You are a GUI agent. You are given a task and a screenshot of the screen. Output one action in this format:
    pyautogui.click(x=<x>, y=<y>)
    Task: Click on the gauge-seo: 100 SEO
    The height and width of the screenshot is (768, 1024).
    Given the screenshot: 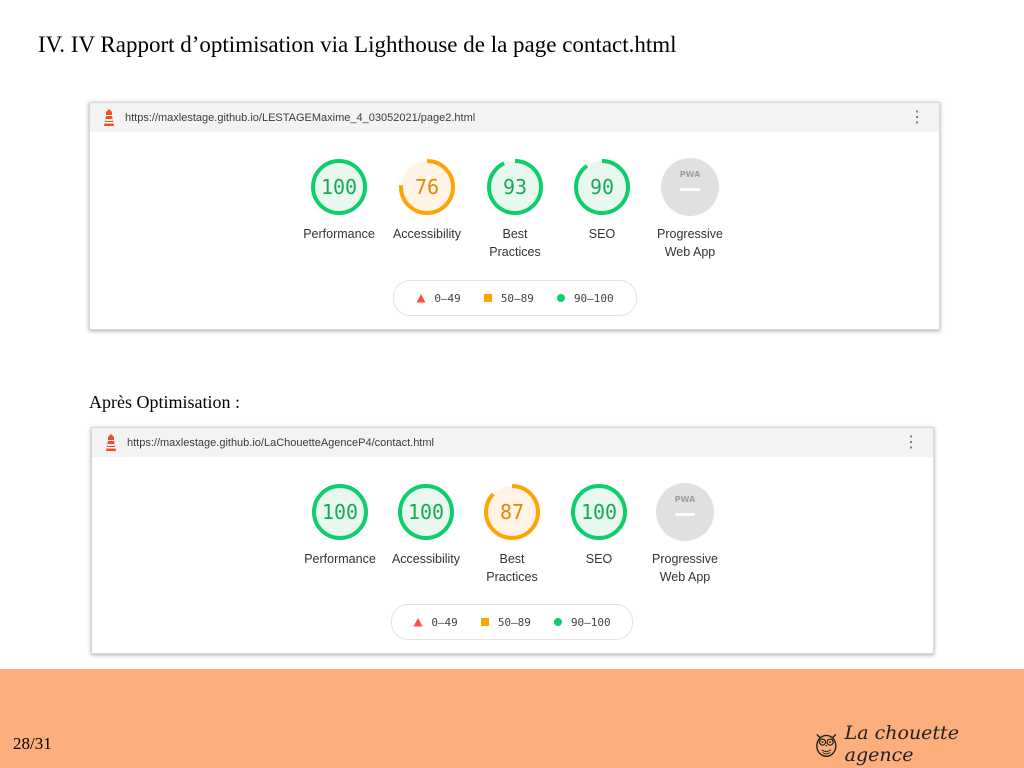 What is the action you would take?
    pyautogui.click(x=599, y=525)
    